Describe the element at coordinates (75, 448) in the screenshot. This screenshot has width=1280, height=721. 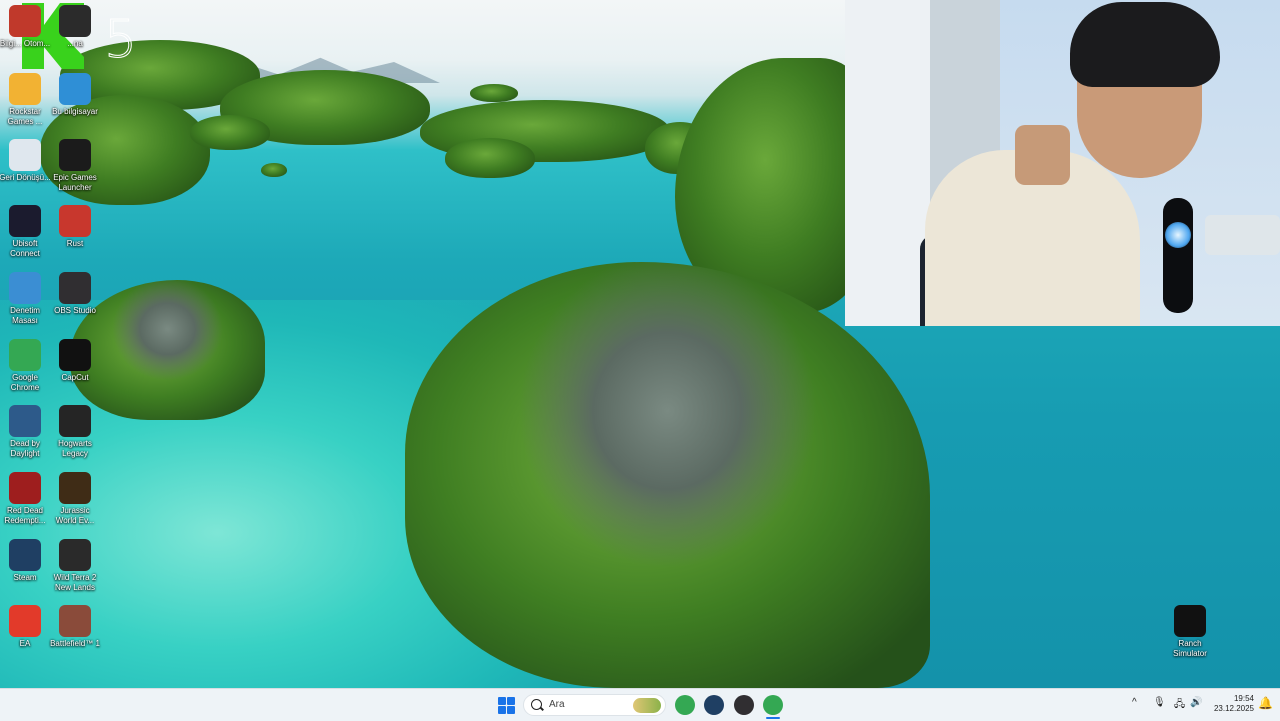
I see `desktop-icon-label: Hogwarts Legacy` at that location.